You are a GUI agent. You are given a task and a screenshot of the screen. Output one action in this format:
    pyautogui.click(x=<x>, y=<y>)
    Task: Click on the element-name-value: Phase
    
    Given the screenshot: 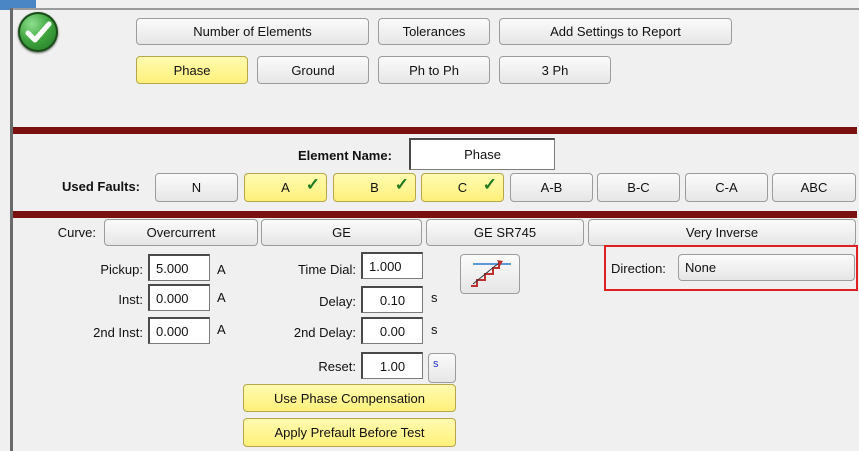 What is the action you would take?
    pyautogui.click(x=482, y=154)
    